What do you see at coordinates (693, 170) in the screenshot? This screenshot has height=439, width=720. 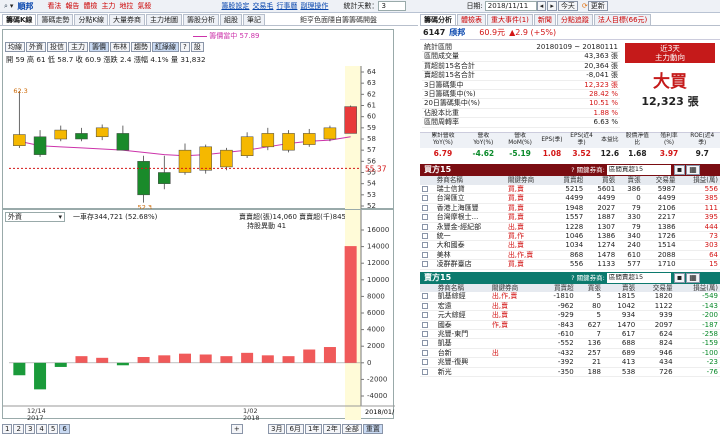 I see `buy-grid-button: ▦` at bounding box center [693, 170].